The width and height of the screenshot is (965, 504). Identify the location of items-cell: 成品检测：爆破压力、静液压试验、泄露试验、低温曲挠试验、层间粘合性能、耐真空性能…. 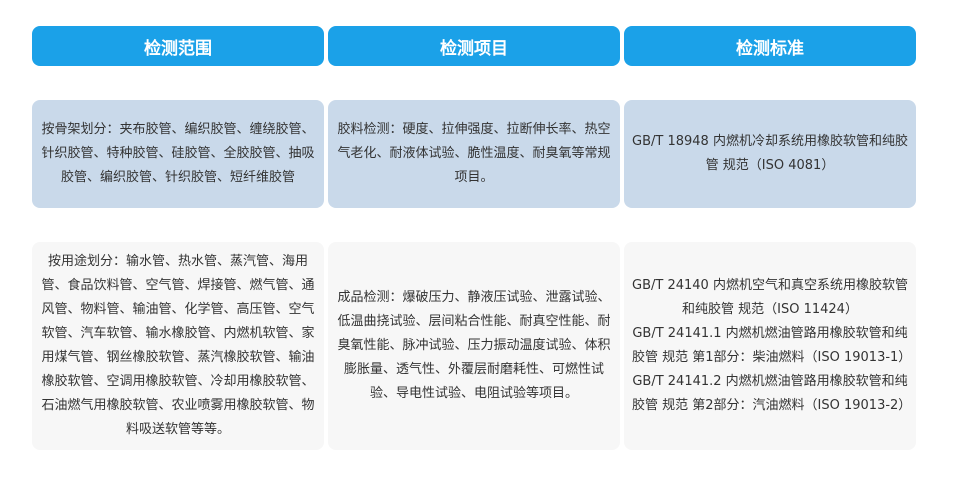
(474, 346).